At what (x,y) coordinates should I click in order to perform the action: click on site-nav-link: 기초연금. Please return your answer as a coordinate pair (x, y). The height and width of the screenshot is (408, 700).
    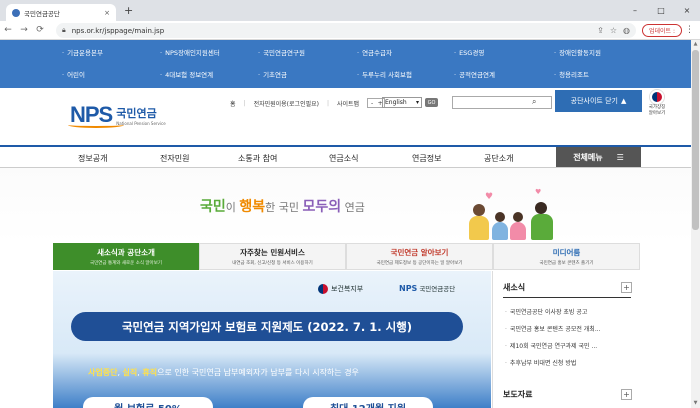
    Looking at the image, I should click on (272, 74).